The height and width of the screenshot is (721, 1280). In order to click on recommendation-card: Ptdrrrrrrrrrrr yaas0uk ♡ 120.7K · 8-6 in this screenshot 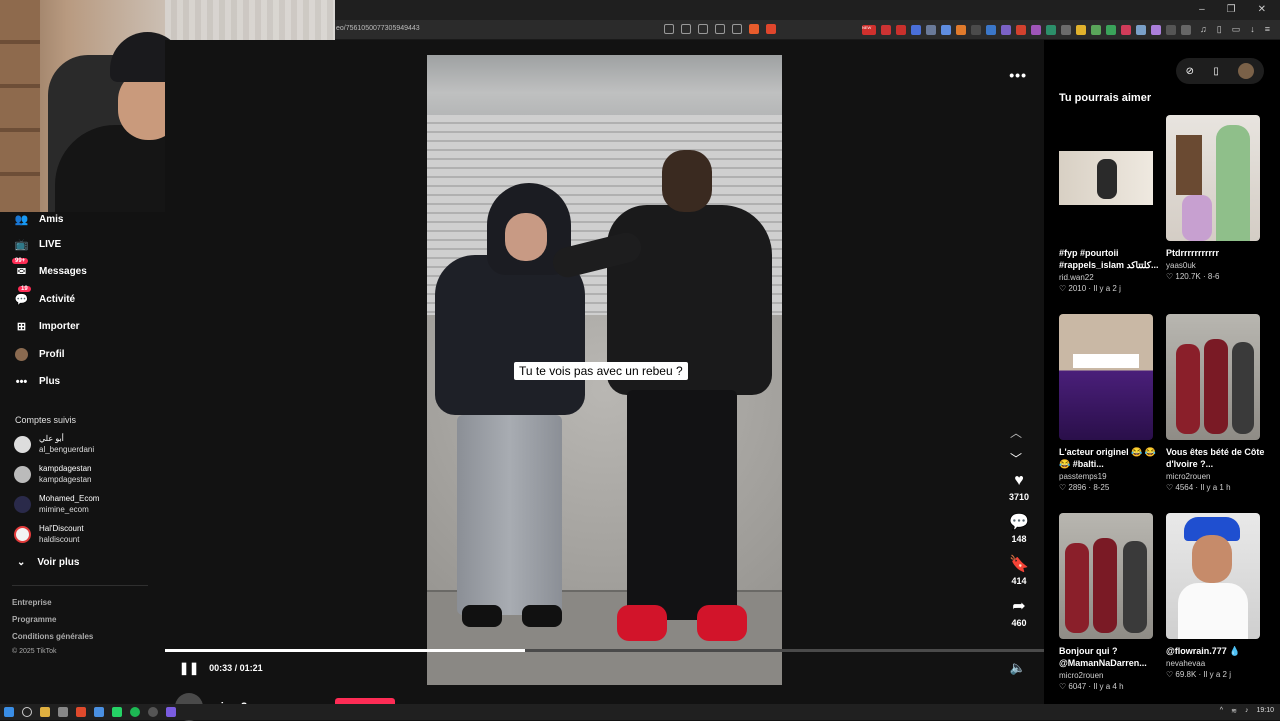, I will do `click(1216, 198)`.